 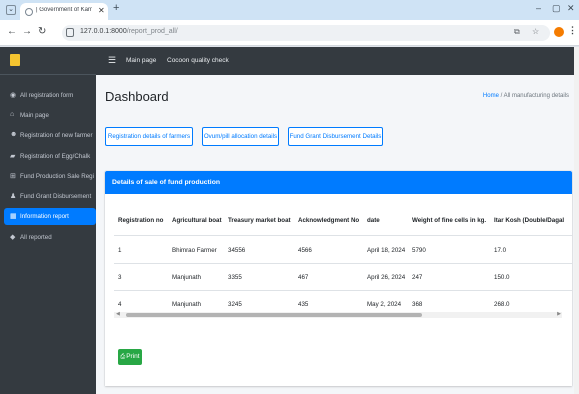 I want to click on forward-arrow-icon: →, so click(x=27, y=31).